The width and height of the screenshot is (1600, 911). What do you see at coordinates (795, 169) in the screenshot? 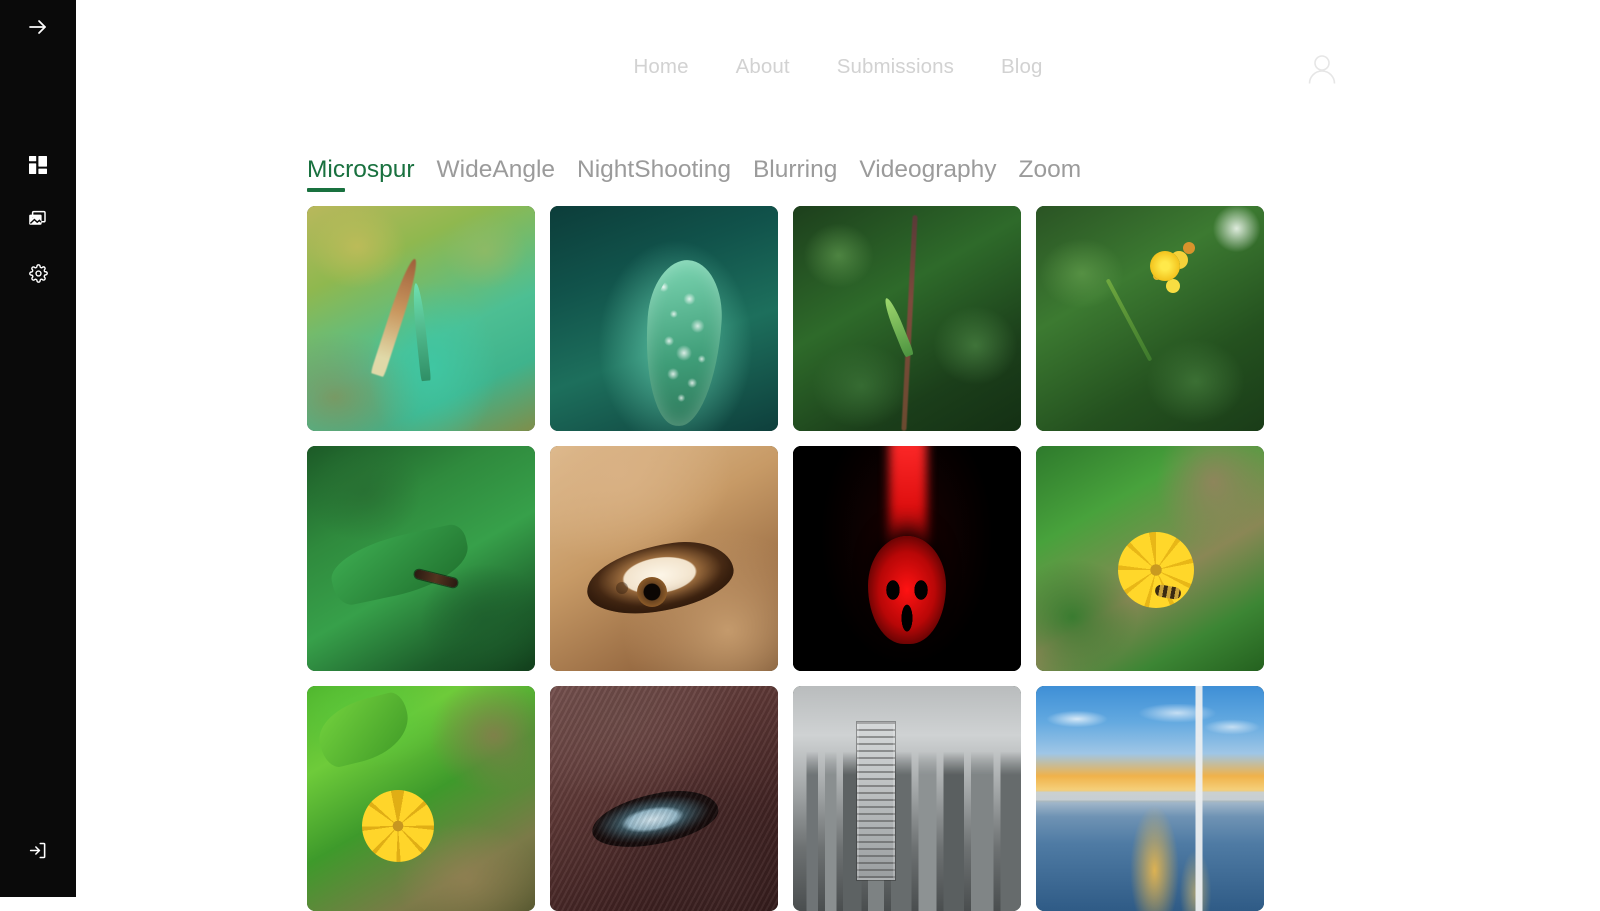
I see `tab-label: Blurring` at bounding box center [795, 169].